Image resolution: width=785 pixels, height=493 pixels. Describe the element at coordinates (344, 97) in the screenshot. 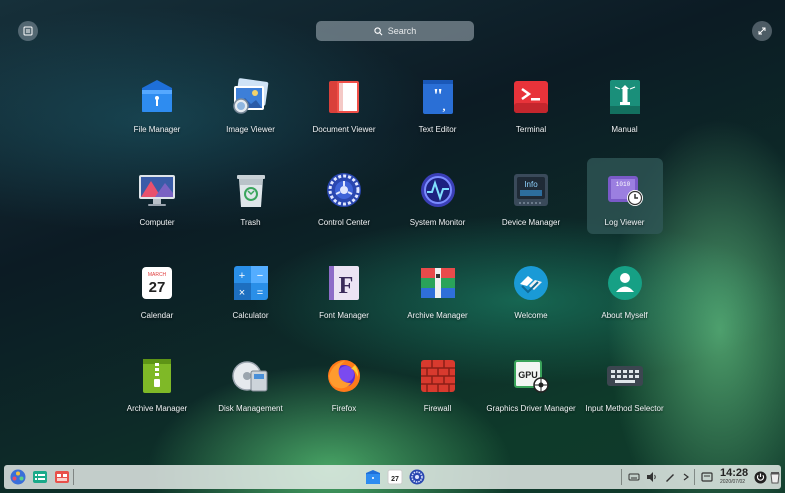

I see `document-viewer-icon` at that location.